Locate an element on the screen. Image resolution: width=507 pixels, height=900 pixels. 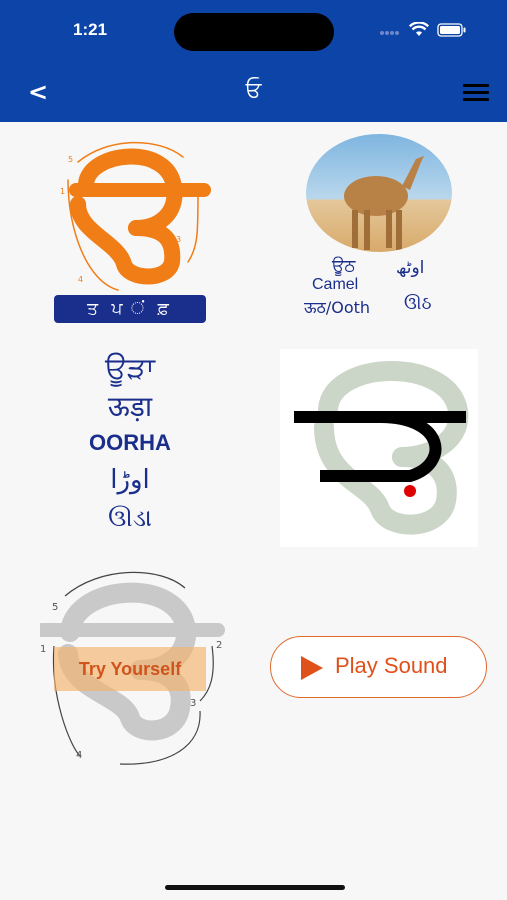
word-card: ਊੜਾ ऊड़ा OORHA اوڑا ઊડા is located at coordinates (130, 447).